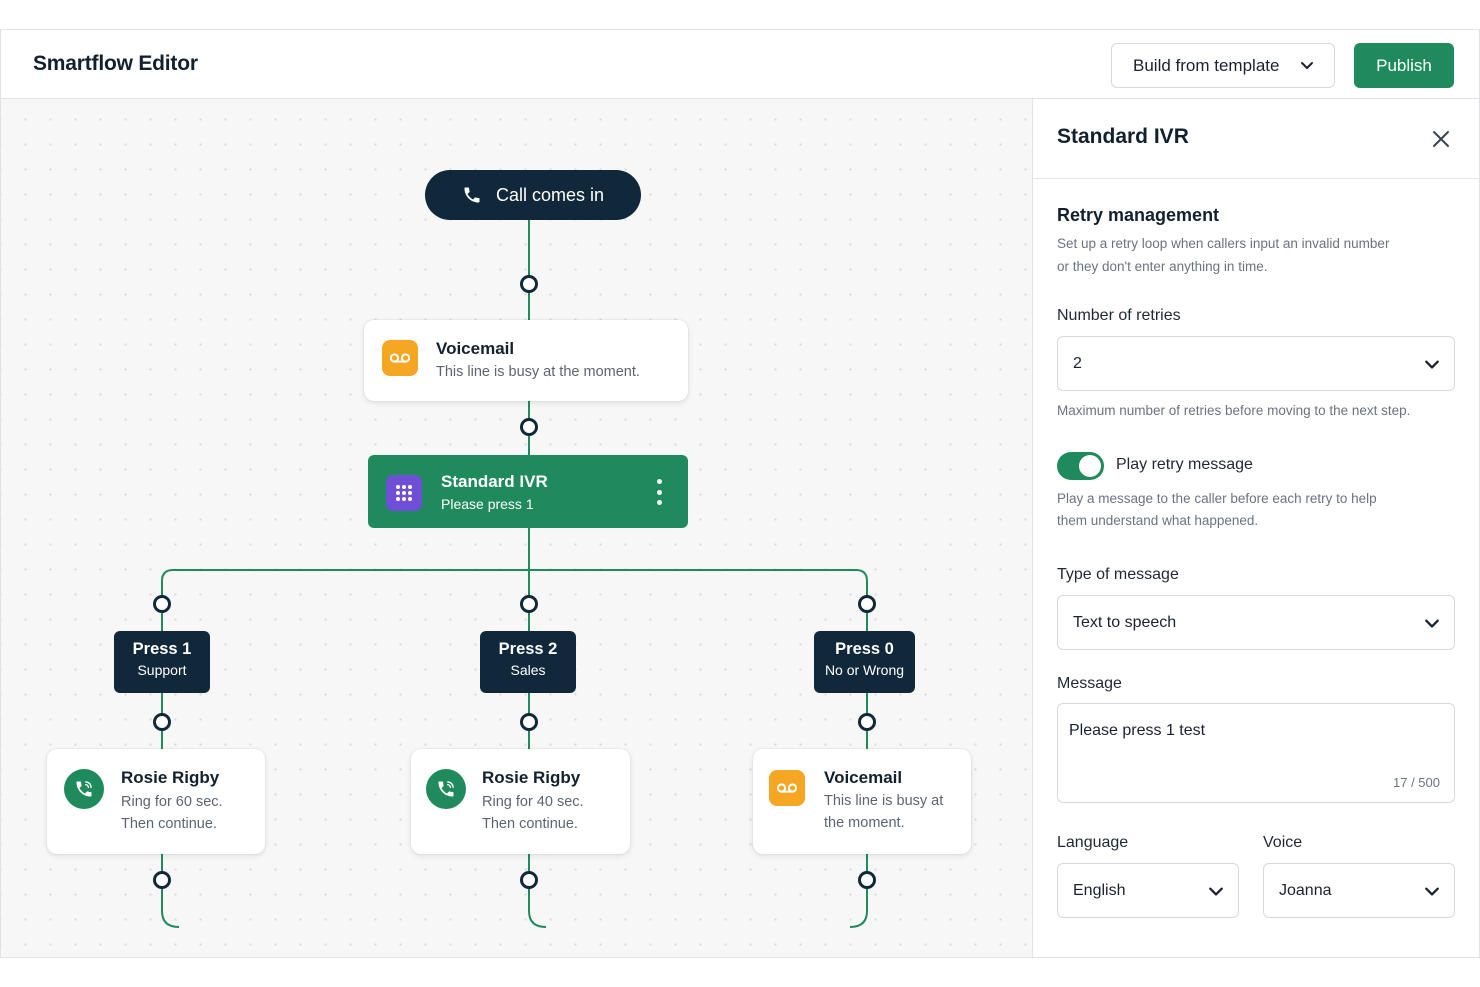  I want to click on voice-label: Voice, so click(1283, 842).